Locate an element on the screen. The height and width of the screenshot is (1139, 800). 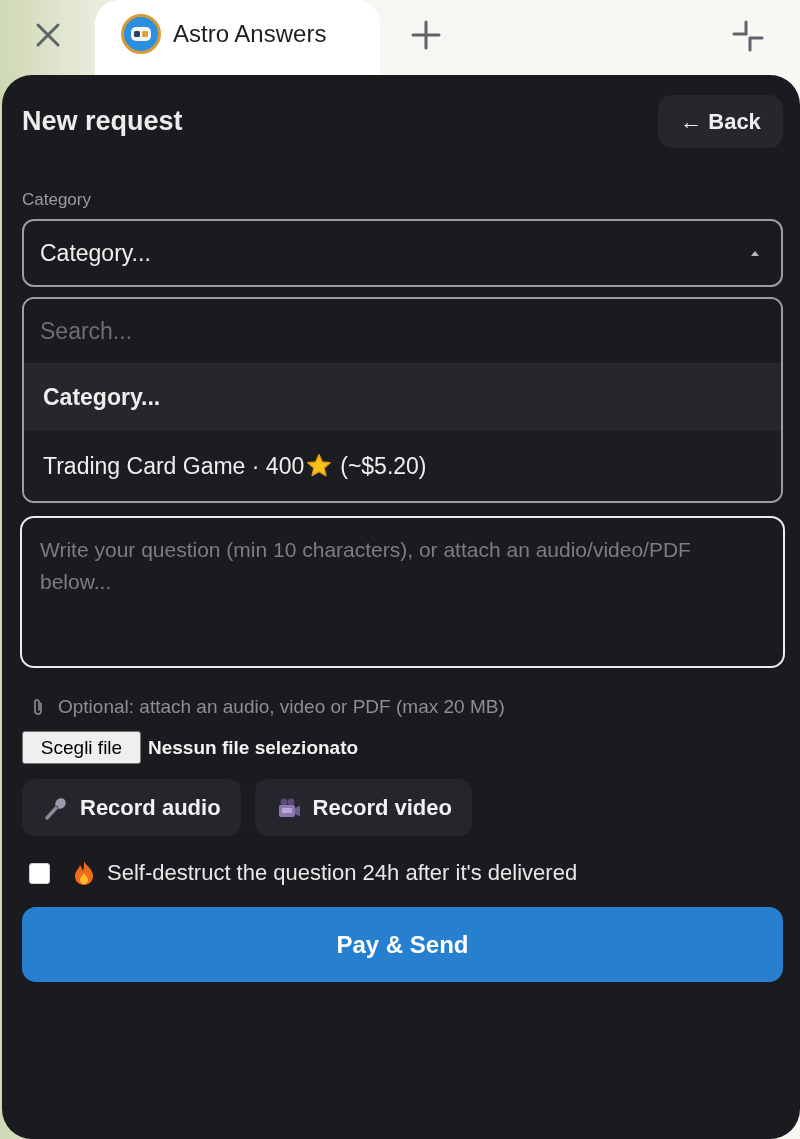
collapse-icon is located at coordinates (748, 36).